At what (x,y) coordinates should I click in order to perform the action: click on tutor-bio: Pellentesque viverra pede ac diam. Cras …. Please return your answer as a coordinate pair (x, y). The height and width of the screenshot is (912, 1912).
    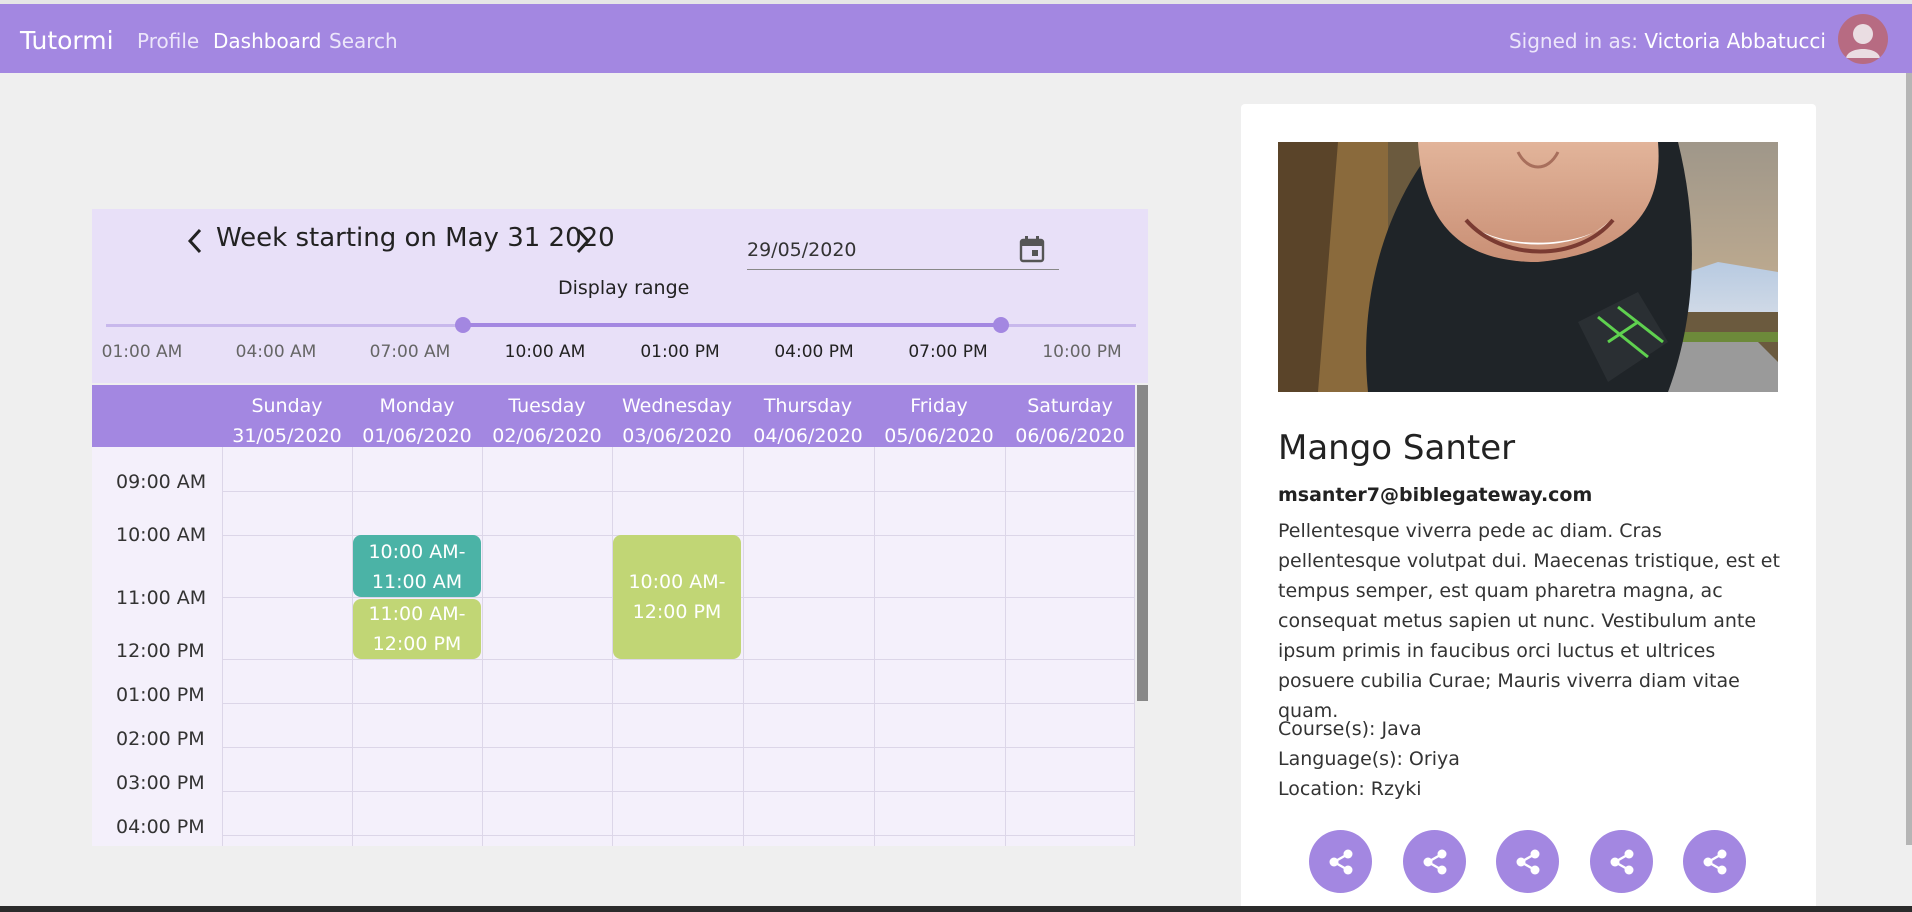
    Looking at the image, I should click on (1529, 621).